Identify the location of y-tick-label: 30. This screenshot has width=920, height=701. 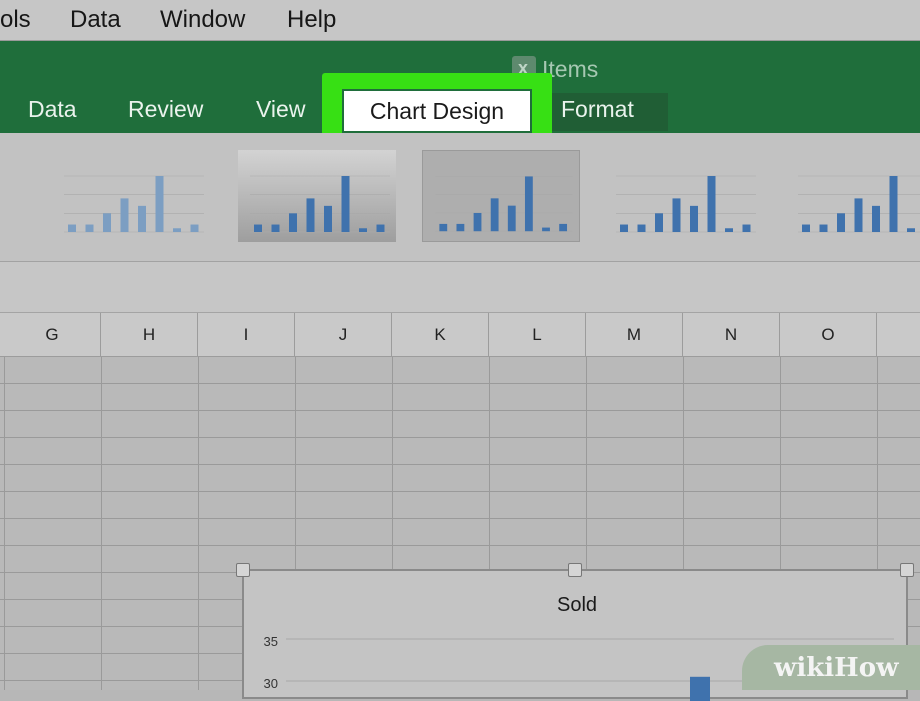
(271, 683).